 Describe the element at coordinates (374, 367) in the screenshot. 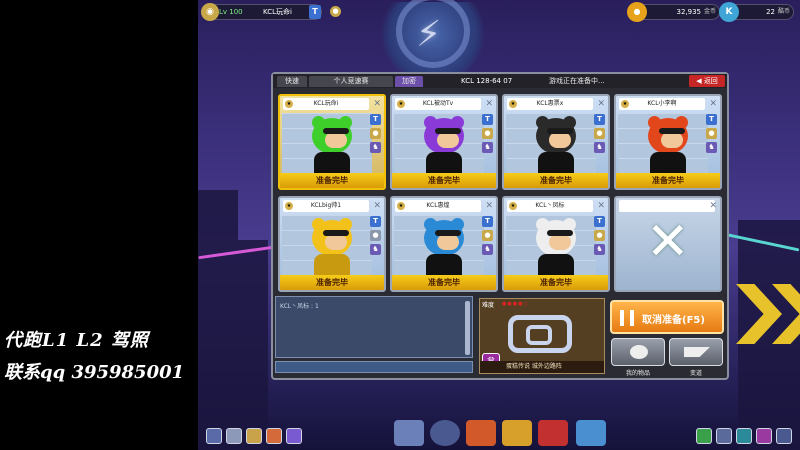

I see `chat-input` at that location.